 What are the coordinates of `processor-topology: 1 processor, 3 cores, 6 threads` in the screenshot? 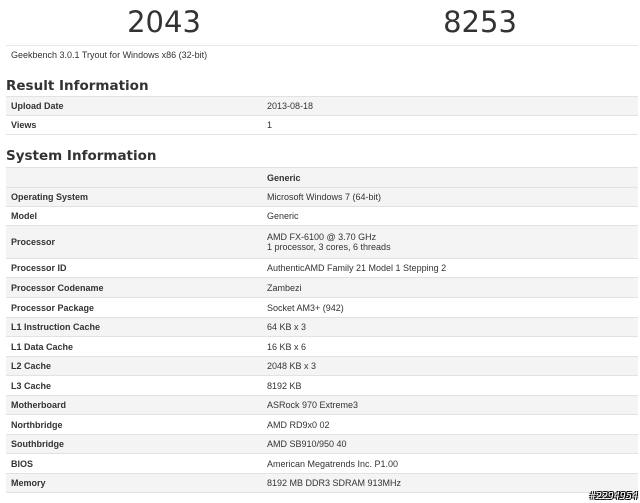 It's located at (329, 247).